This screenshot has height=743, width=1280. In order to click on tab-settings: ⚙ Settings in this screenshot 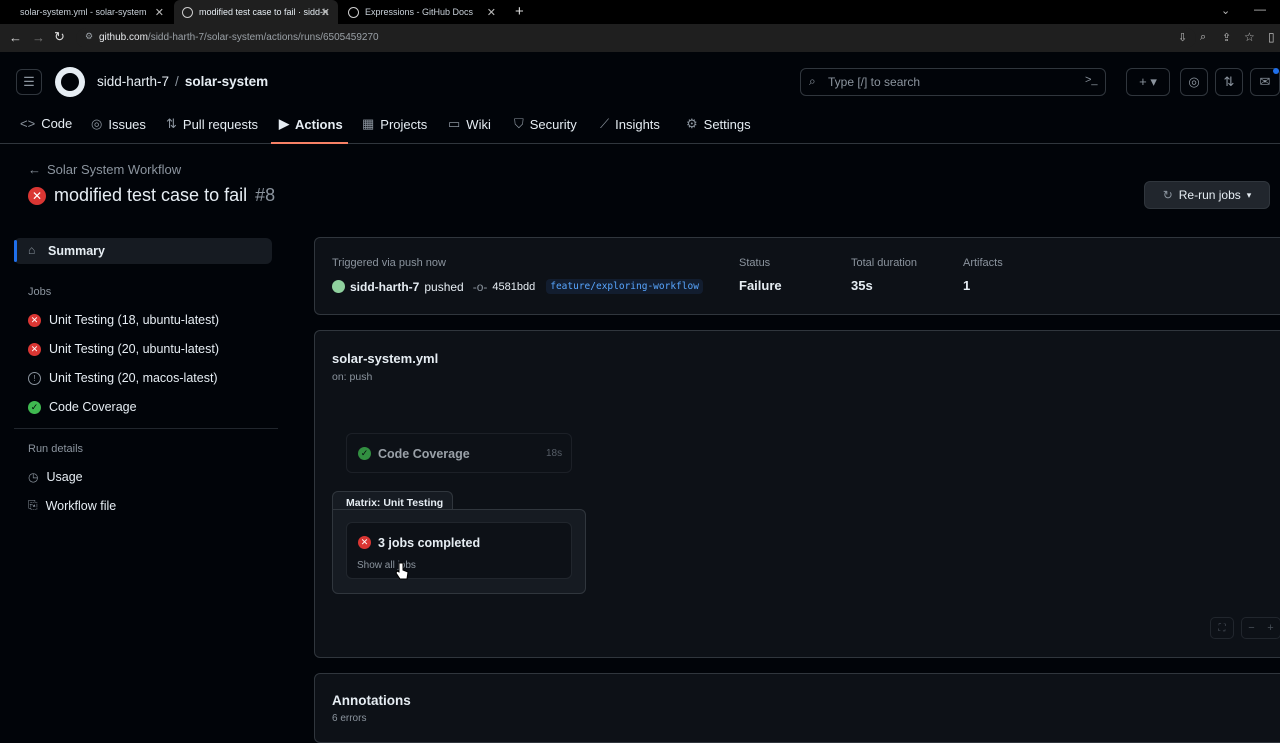, I will do `click(718, 124)`.